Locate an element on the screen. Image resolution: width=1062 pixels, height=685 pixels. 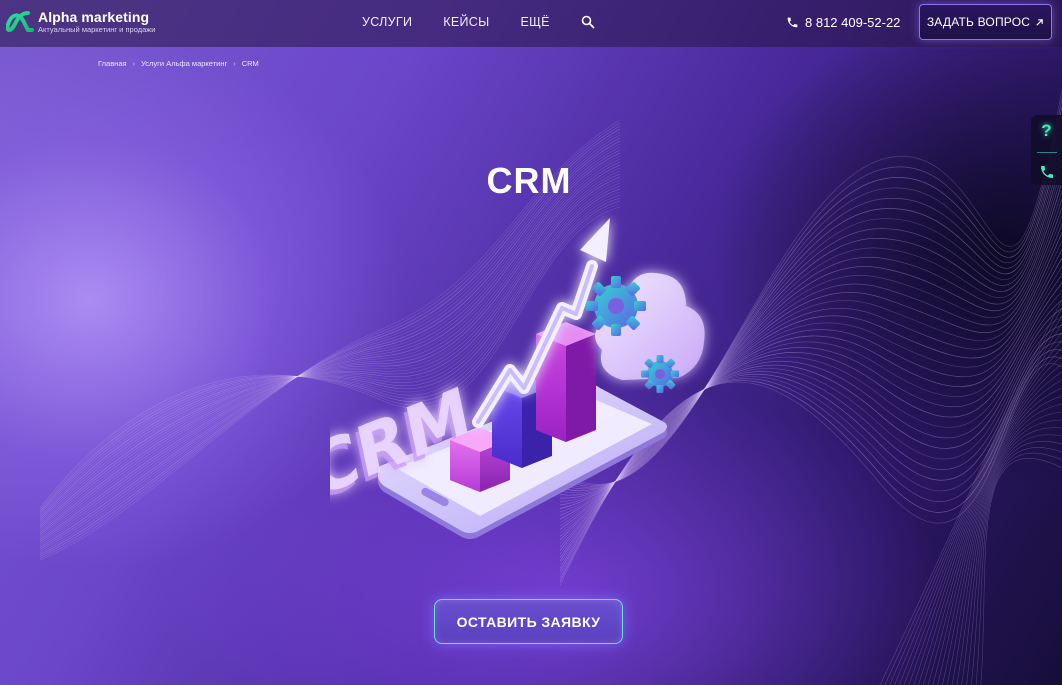
alpha-logo-icon is located at coordinates (20, 22).